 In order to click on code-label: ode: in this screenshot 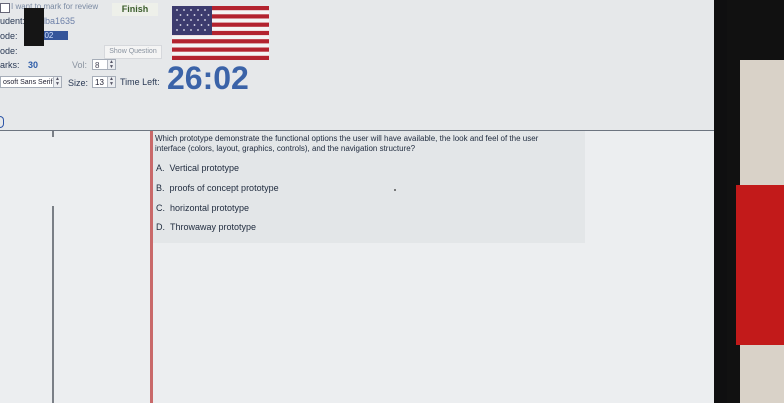, I will do `click(9, 36)`.